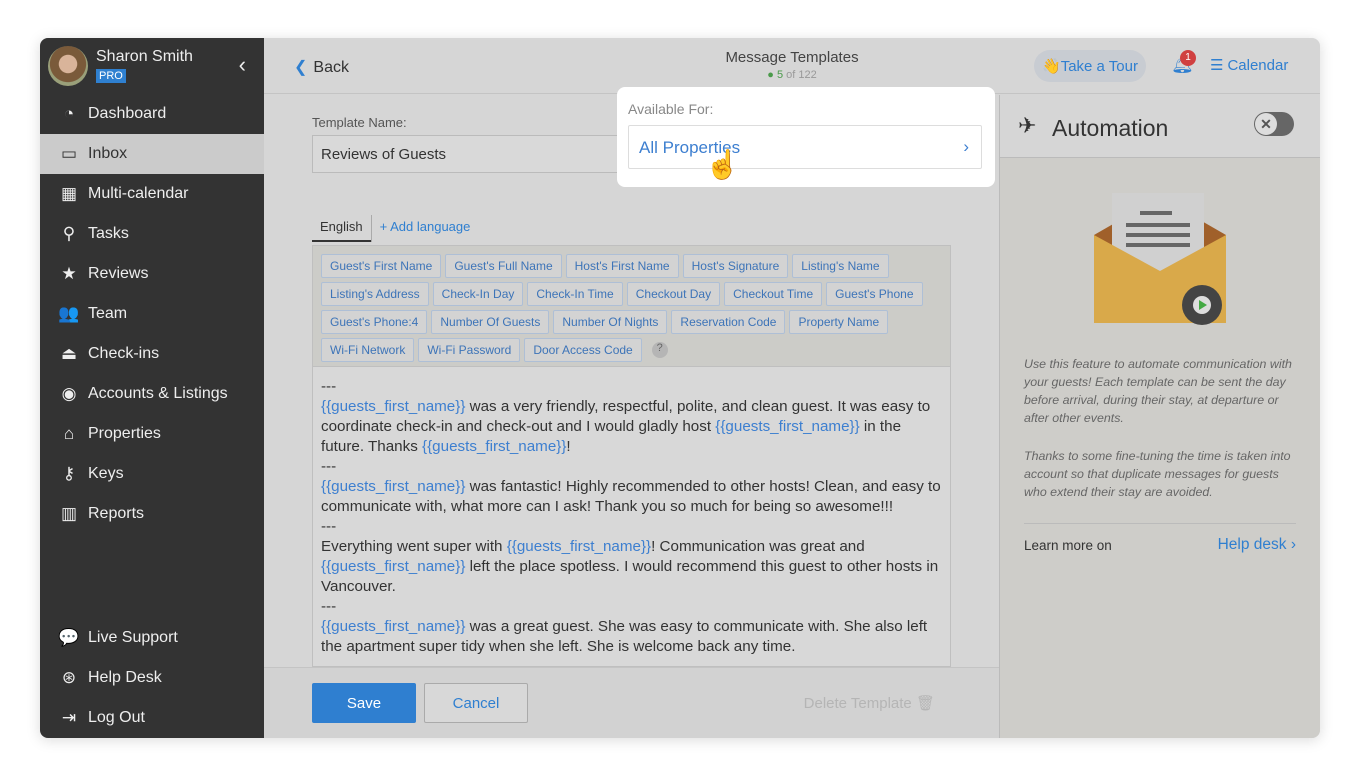  I want to click on calendar-icon: ▦, so click(69, 193).